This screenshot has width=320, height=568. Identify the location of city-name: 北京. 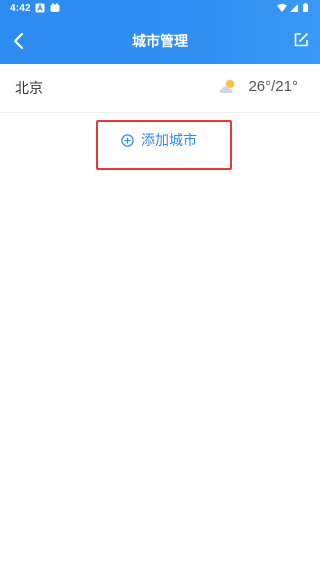
(29, 89).